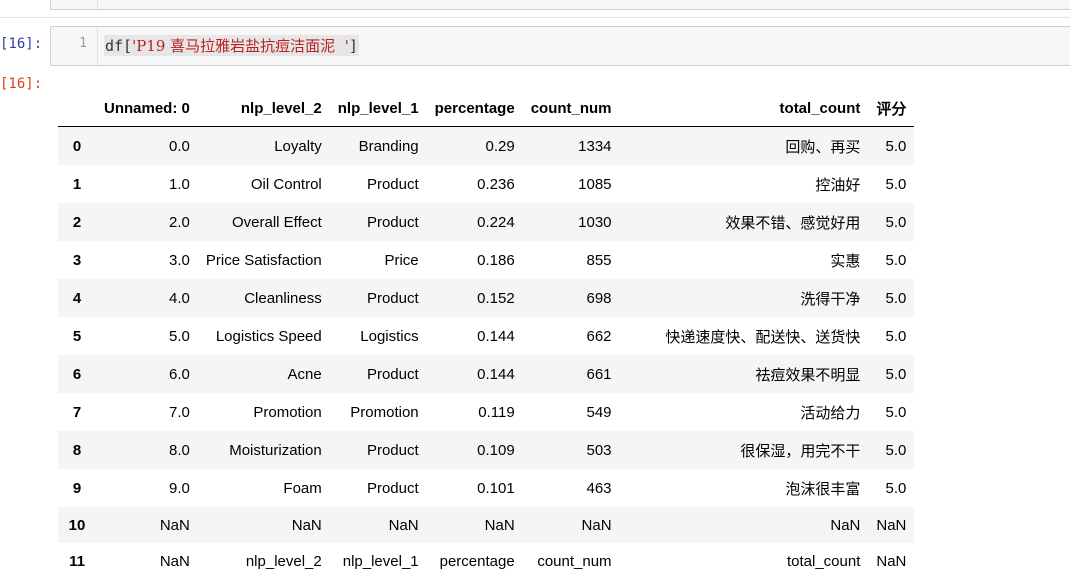 The image size is (1070, 579). What do you see at coordinates (599, 260) in the screenshot?
I see `cell-count-num: 855` at bounding box center [599, 260].